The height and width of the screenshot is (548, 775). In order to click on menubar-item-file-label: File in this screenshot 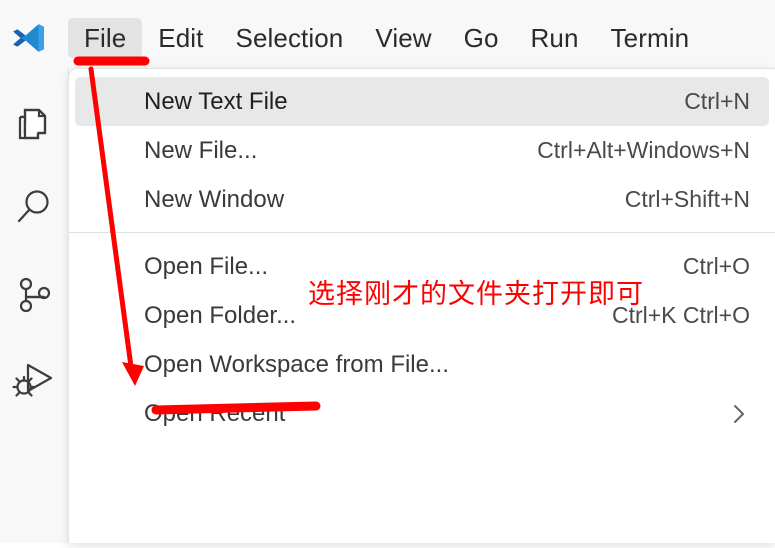, I will do `click(105, 38)`.